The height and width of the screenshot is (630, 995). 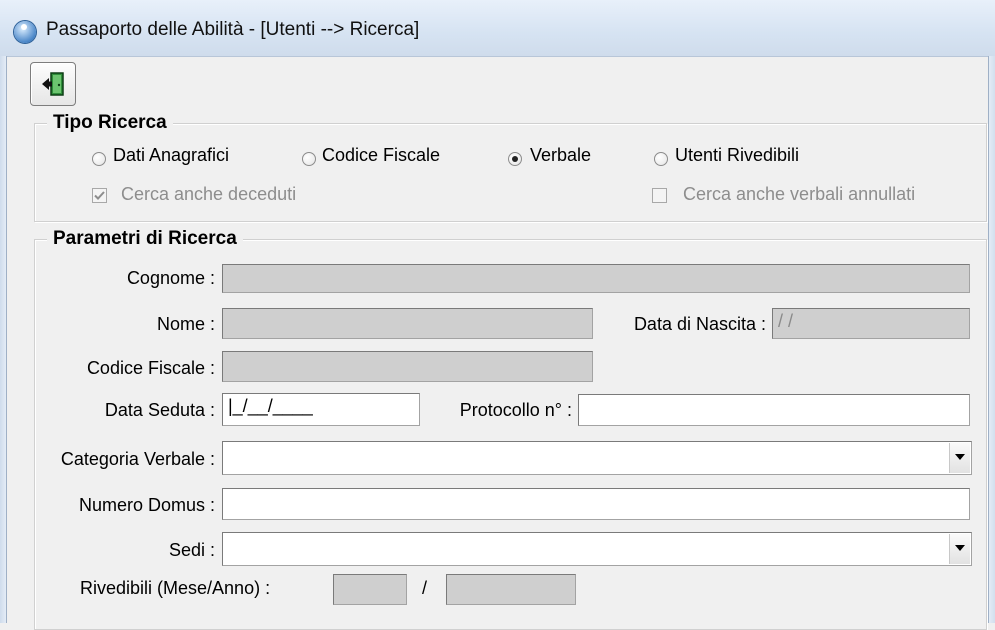 What do you see at coordinates (515, 159) in the screenshot?
I see `radio-verbale` at bounding box center [515, 159].